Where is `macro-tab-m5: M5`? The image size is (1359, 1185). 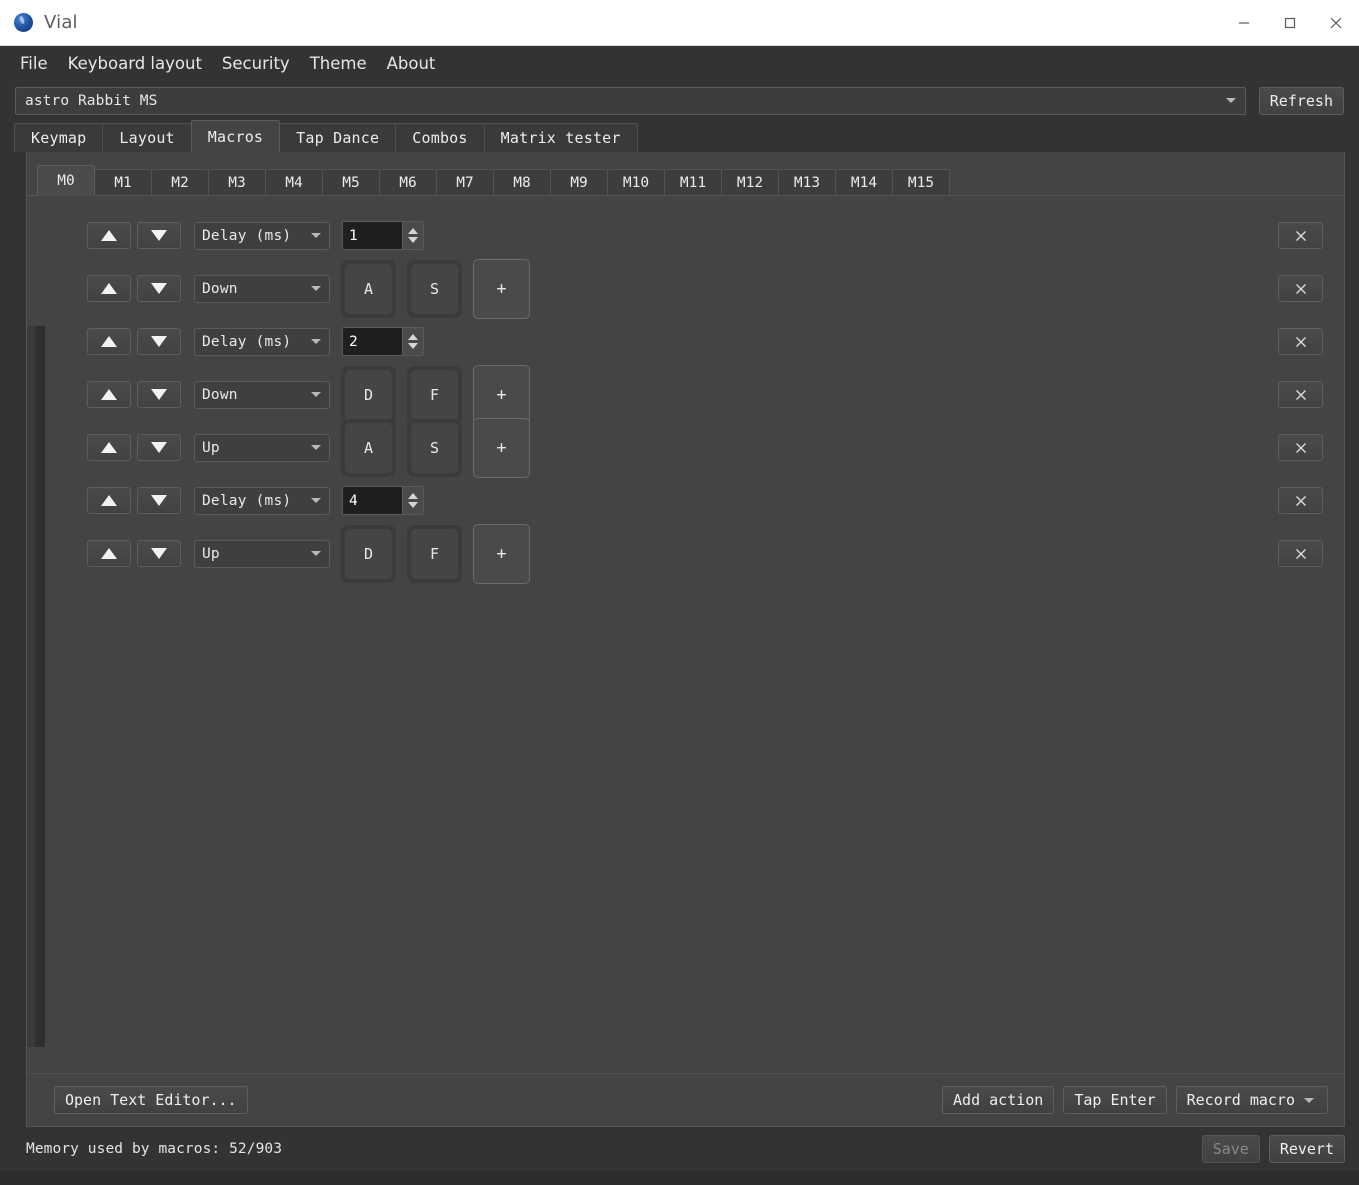 macro-tab-m5: M5 is located at coordinates (351, 182).